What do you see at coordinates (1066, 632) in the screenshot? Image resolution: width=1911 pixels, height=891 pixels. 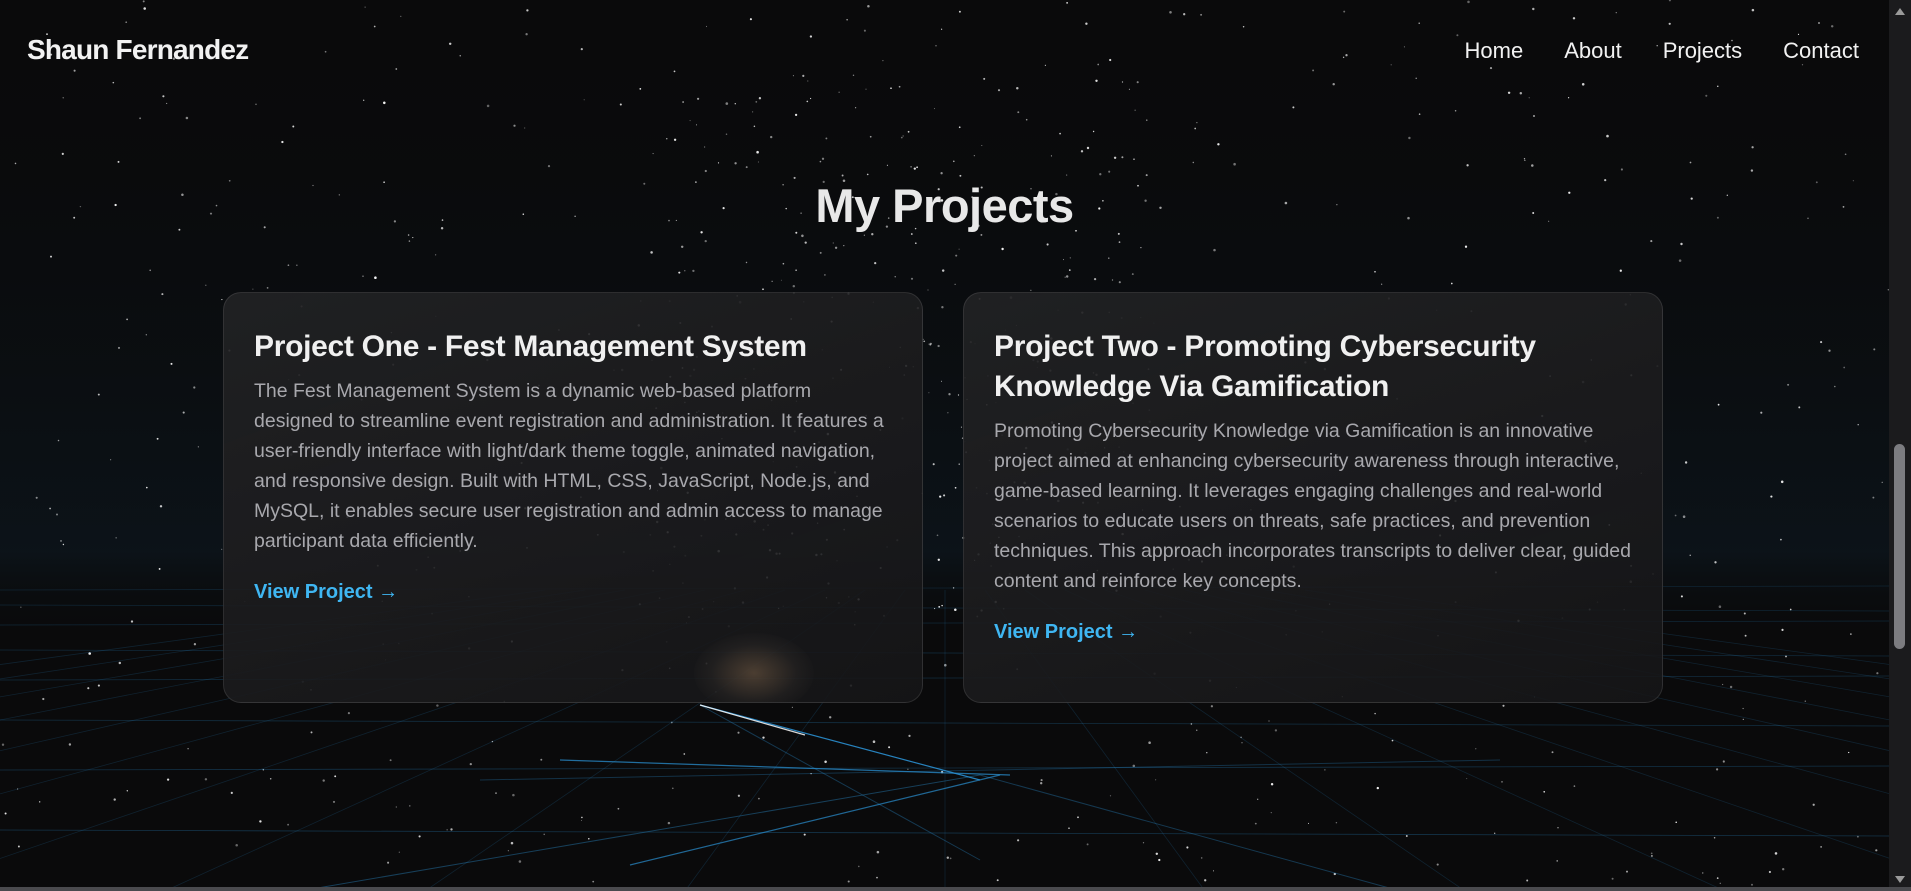 I see `project-two-view-link: View Project →` at bounding box center [1066, 632].